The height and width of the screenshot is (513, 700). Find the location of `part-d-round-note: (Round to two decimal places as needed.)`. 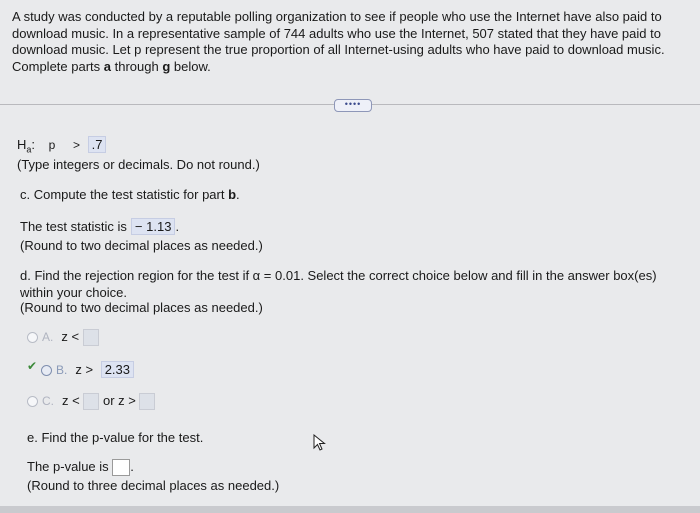

part-d-round-note: (Round to two decimal places as needed.) is located at coordinates (141, 307).